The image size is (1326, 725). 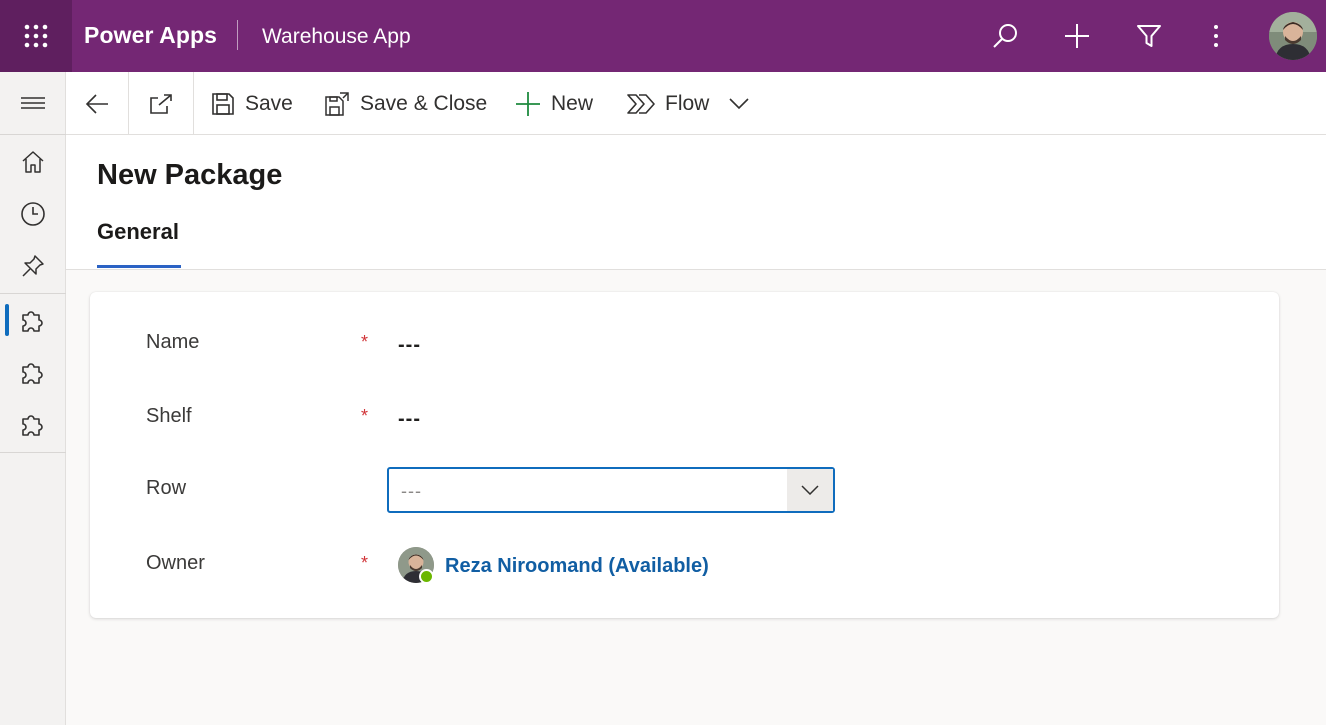 I want to click on owner-required-marker: *, so click(x=365, y=563).